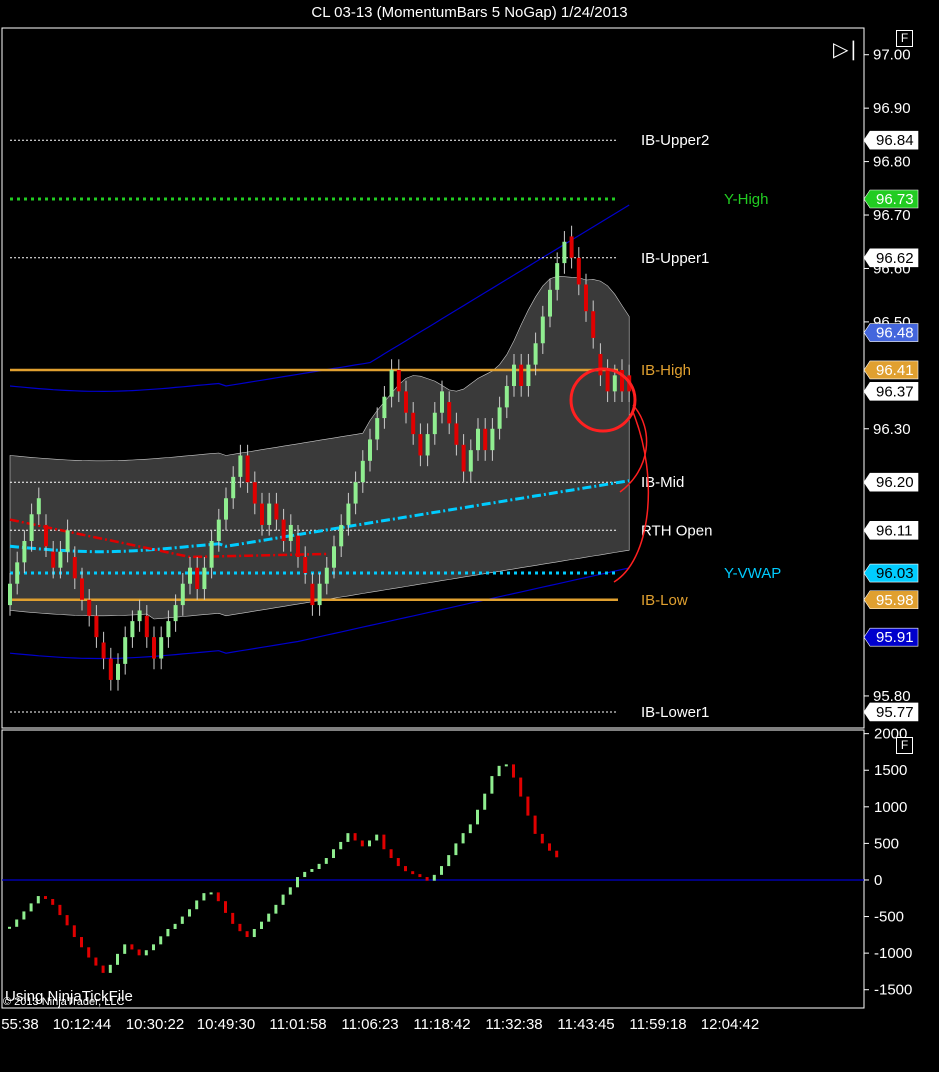 Image resolution: width=939 pixels, height=1072 pixels. I want to click on y-tick-label: -1500, so click(893, 990).